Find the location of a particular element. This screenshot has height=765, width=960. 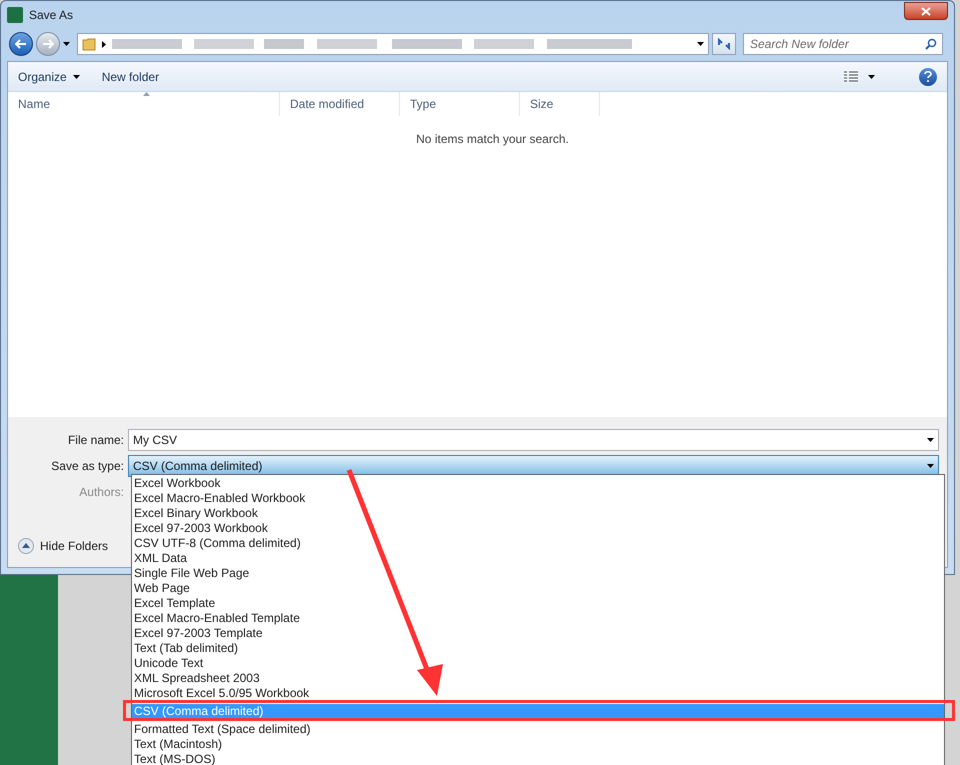

collapse-icon is located at coordinates (26, 546).